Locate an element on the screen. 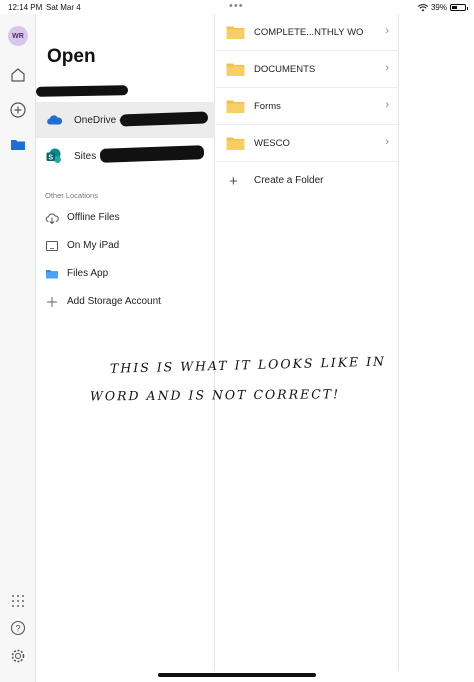  multitasking-dots-icon: ••• is located at coordinates (236, 6).